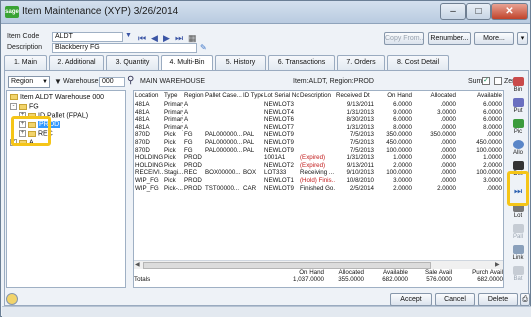 Image resolution: width=531 pixels, height=317 pixels. Describe the element at coordinates (361, 62) in the screenshot. I see `tab-orders: 7. Orders` at that location.